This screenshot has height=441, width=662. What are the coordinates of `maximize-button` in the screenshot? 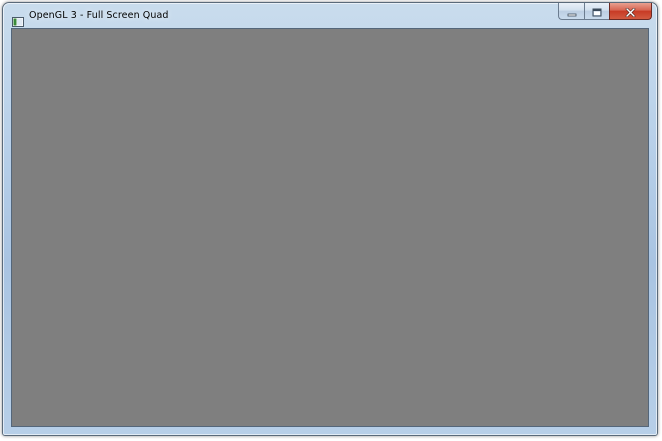 It's located at (596, 11).